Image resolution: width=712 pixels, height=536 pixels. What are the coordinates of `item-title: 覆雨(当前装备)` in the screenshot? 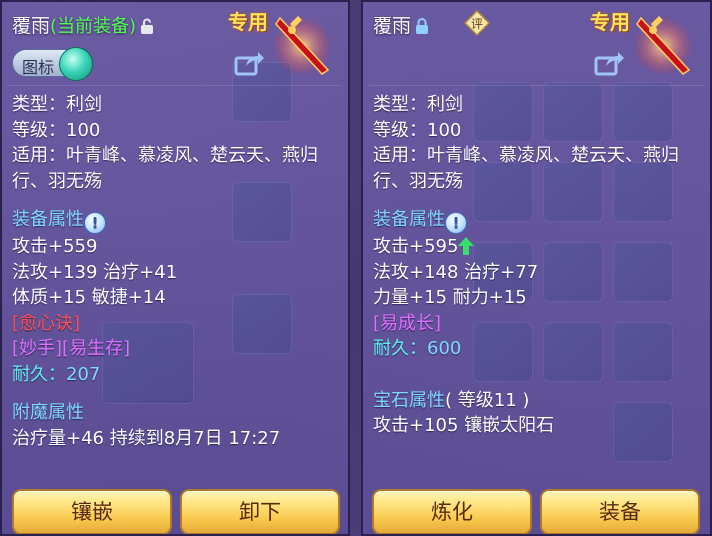 It's located at (83, 24).